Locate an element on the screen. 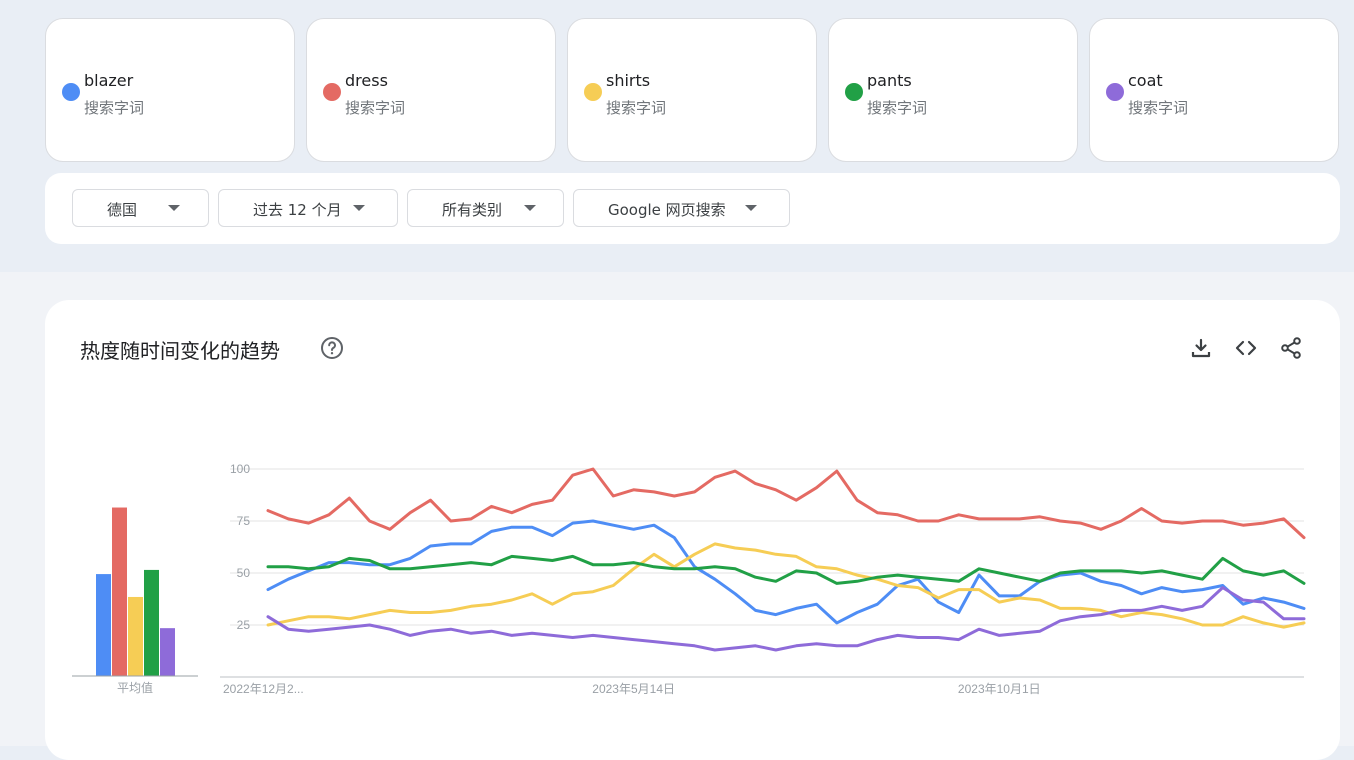 This screenshot has width=1354, height=760. series-line-shirts is located at coordinates (786, 585).